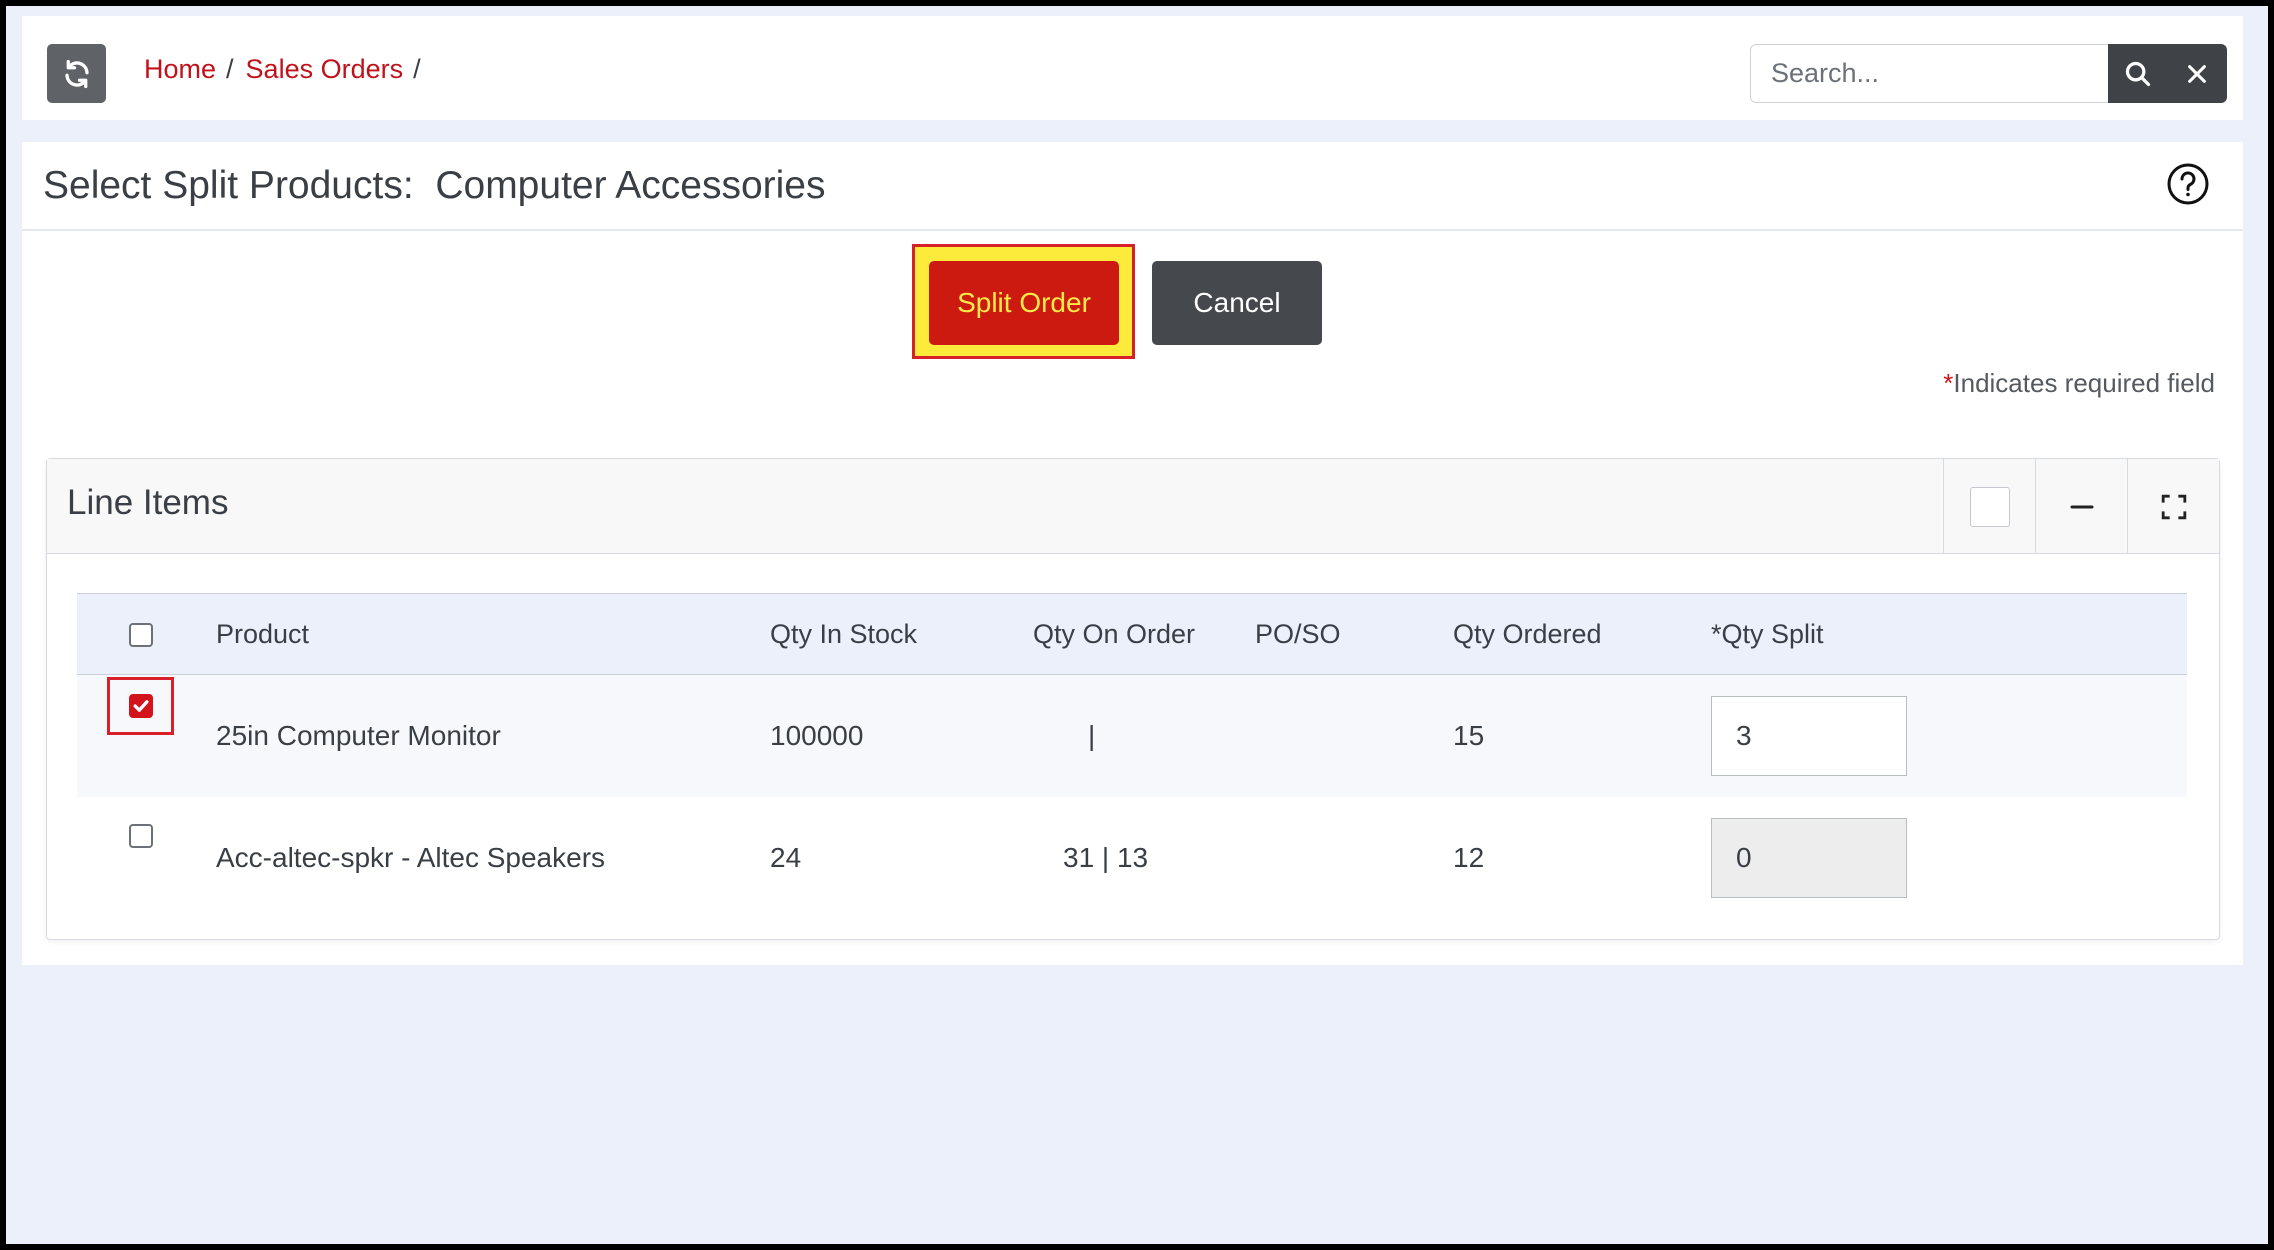  What do you see at coordinates (493, 634) in the screenshot?
I see `header-product: Product` at bounding box center [493, 634].